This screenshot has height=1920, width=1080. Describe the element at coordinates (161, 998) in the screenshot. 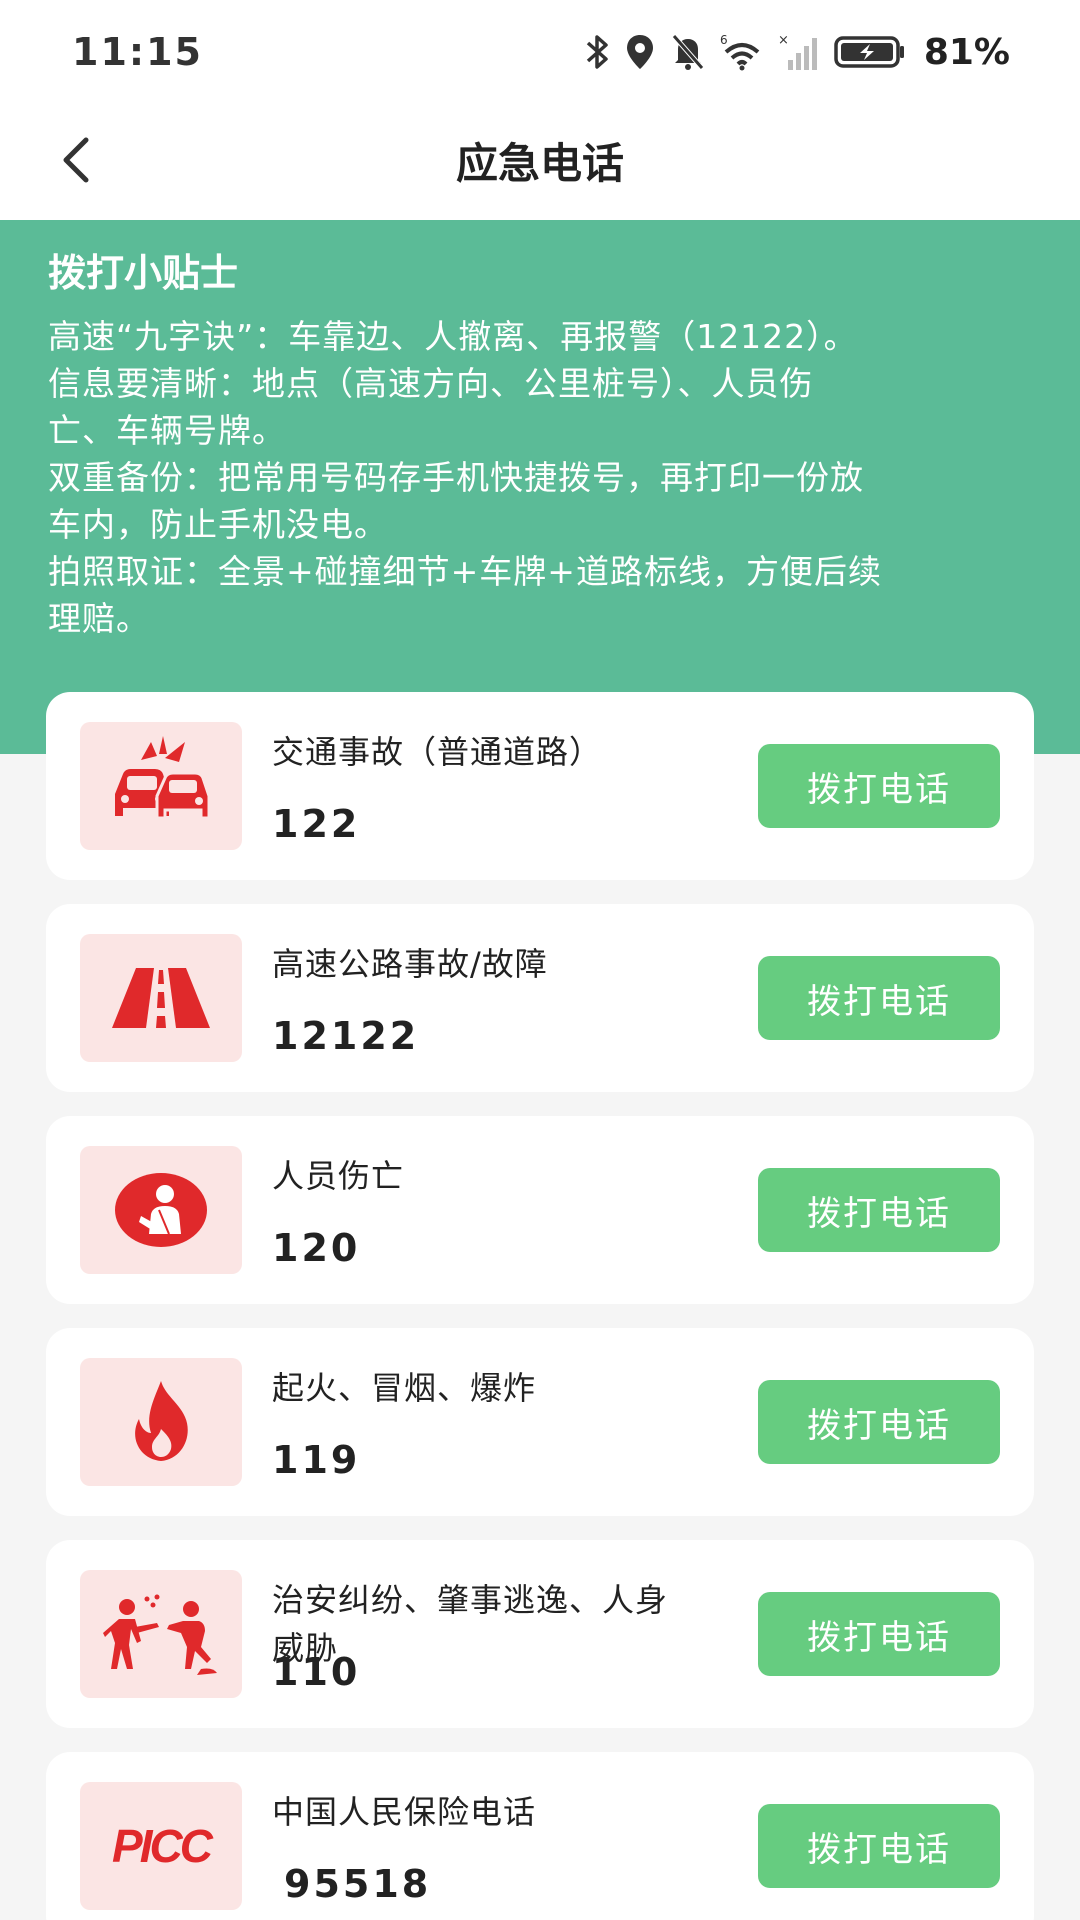

I see `highway-icon` at that location.